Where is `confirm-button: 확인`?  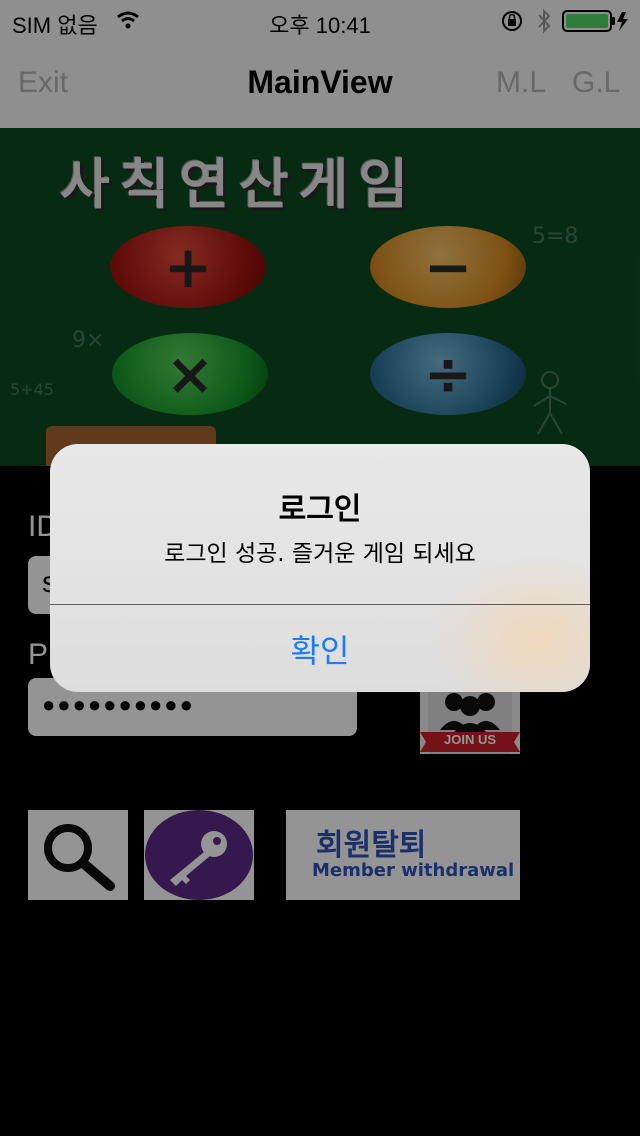 confirm-button: 확인 is located at coordinates (320, 648).